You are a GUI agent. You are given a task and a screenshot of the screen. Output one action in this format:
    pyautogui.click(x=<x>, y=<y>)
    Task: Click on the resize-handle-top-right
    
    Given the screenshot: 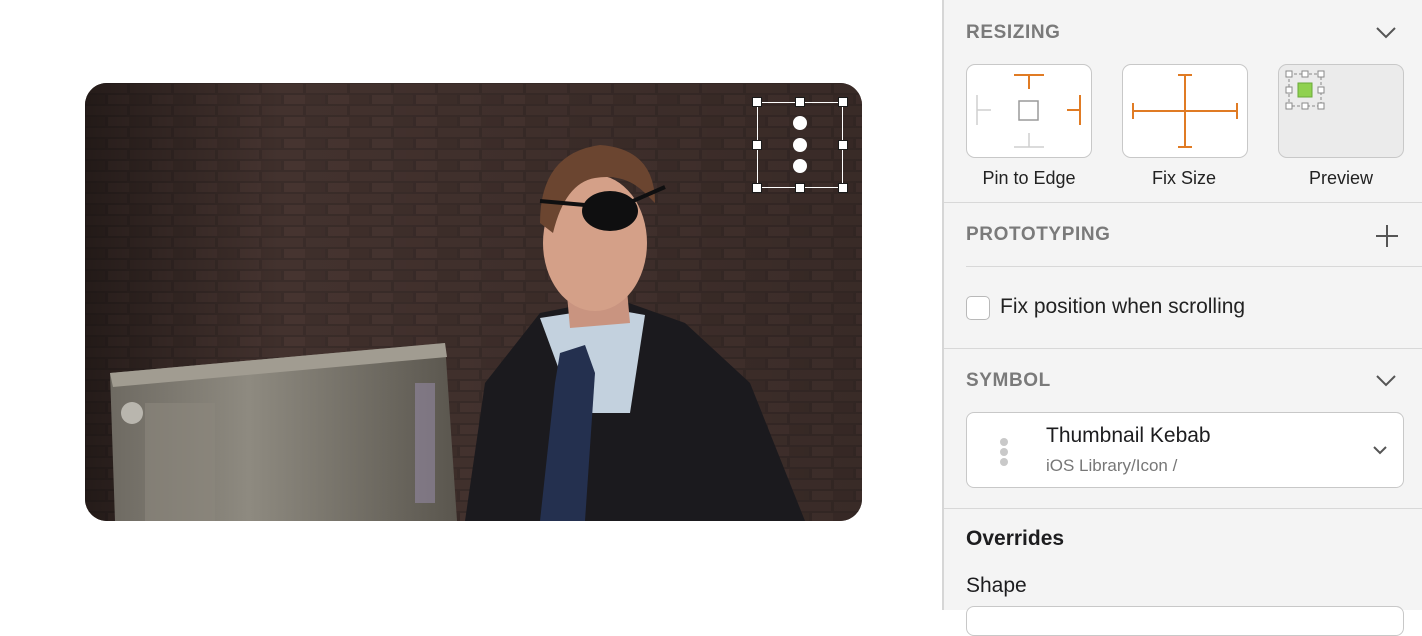 What is the action you would take?
    pyautogui.click(x=843, y=102)
    